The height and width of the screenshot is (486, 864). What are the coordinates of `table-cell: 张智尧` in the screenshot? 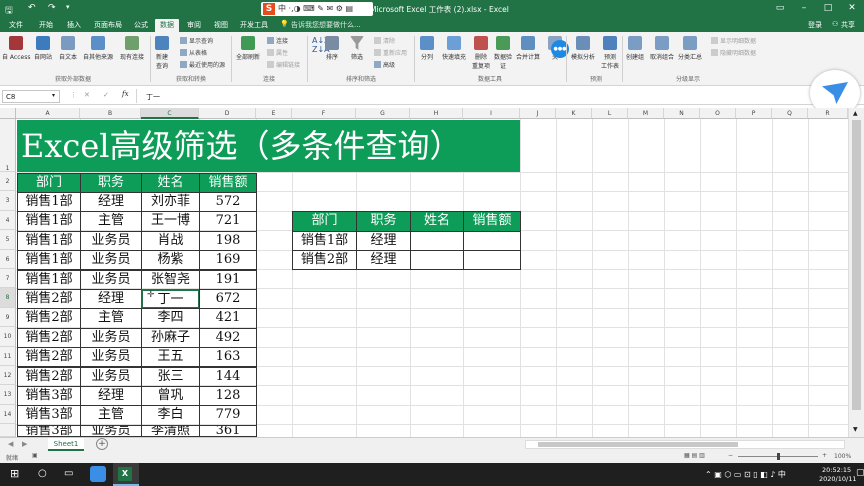 It's located at (170, 279).